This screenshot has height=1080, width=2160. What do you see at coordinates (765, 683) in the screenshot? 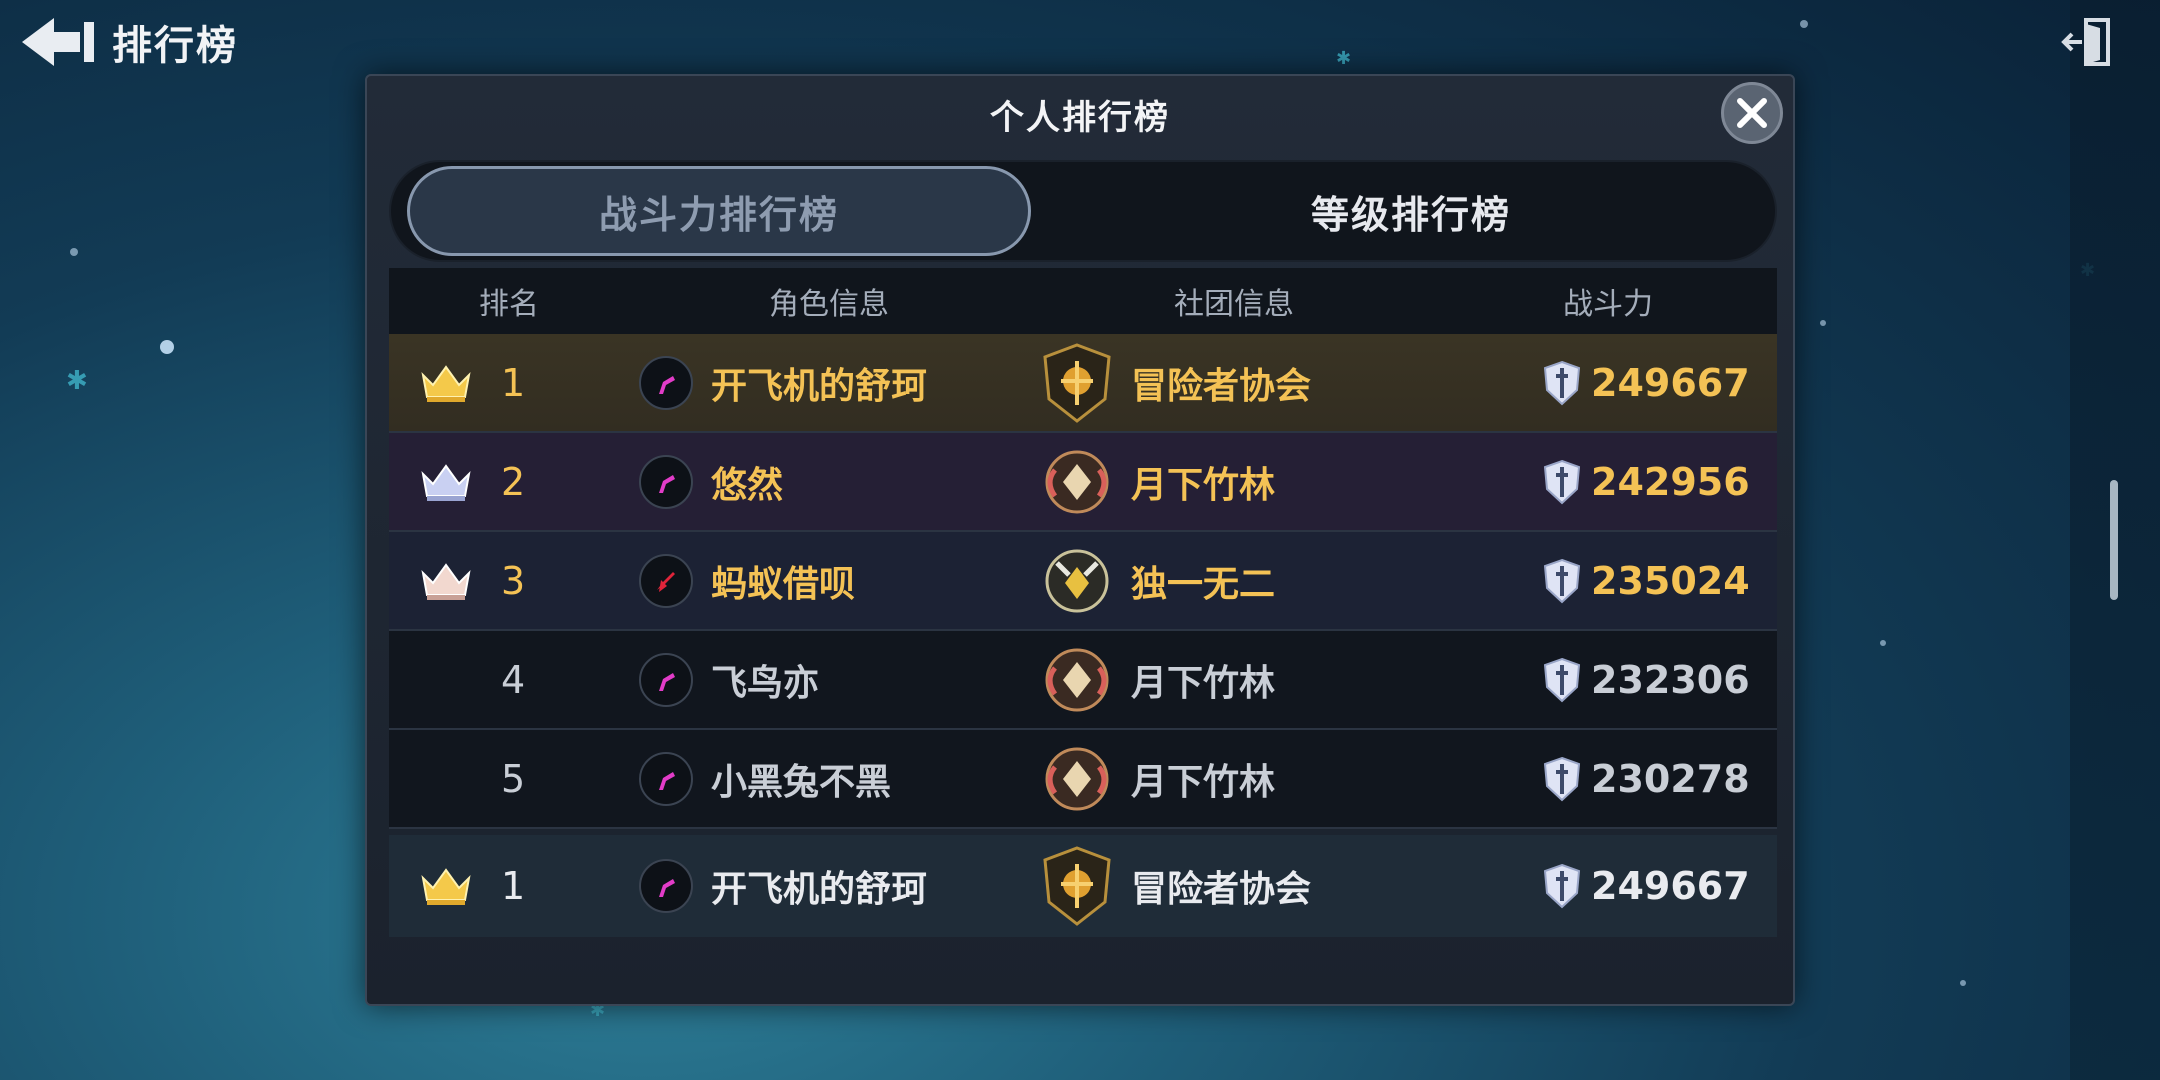
I see `player-name: 飞鸟亦` at bounding box center [765, 683].